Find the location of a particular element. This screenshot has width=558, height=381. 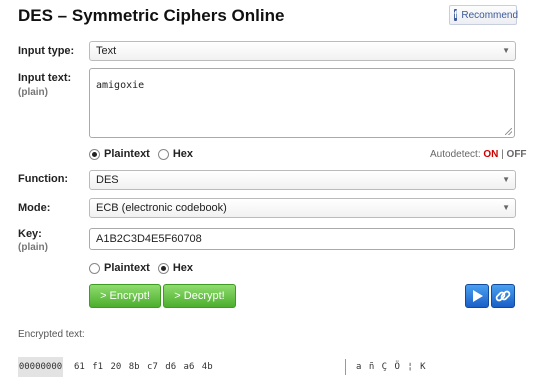

key-sublabel: (plain) is located at coordinates (33, 247).